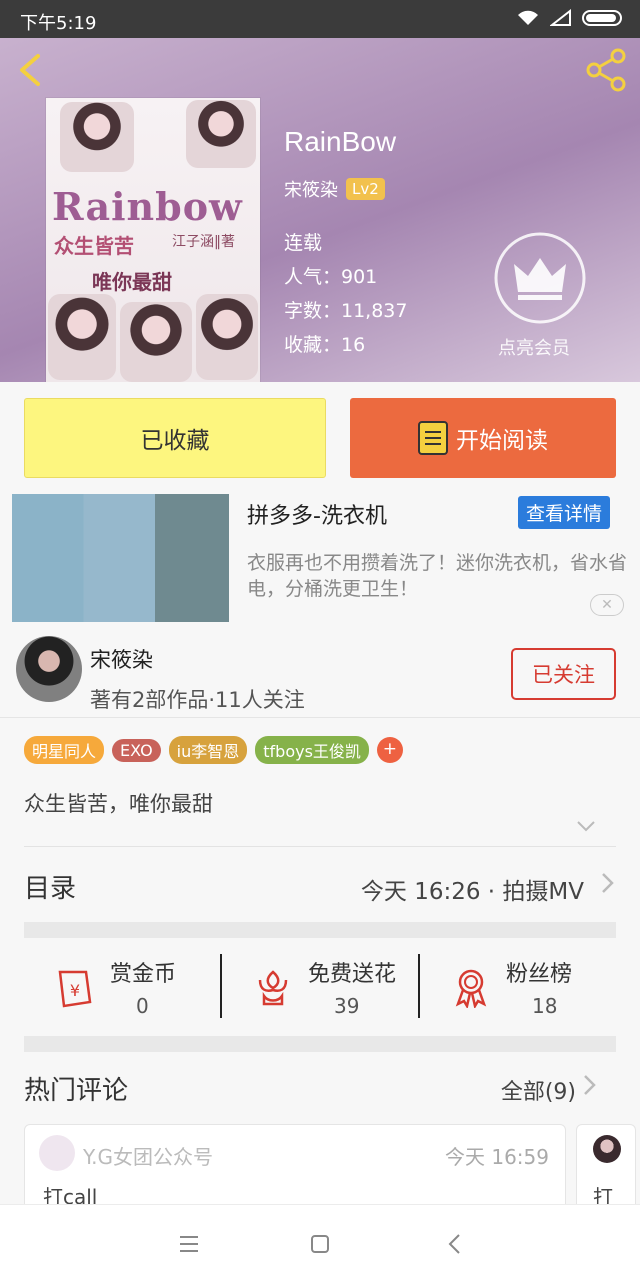 The width and height of the screenshot is (640, 1280). What do you see at coordinates (64, 750) in the screenshot?
I see `tag: 明星同人` at bounding box center [64, 750].